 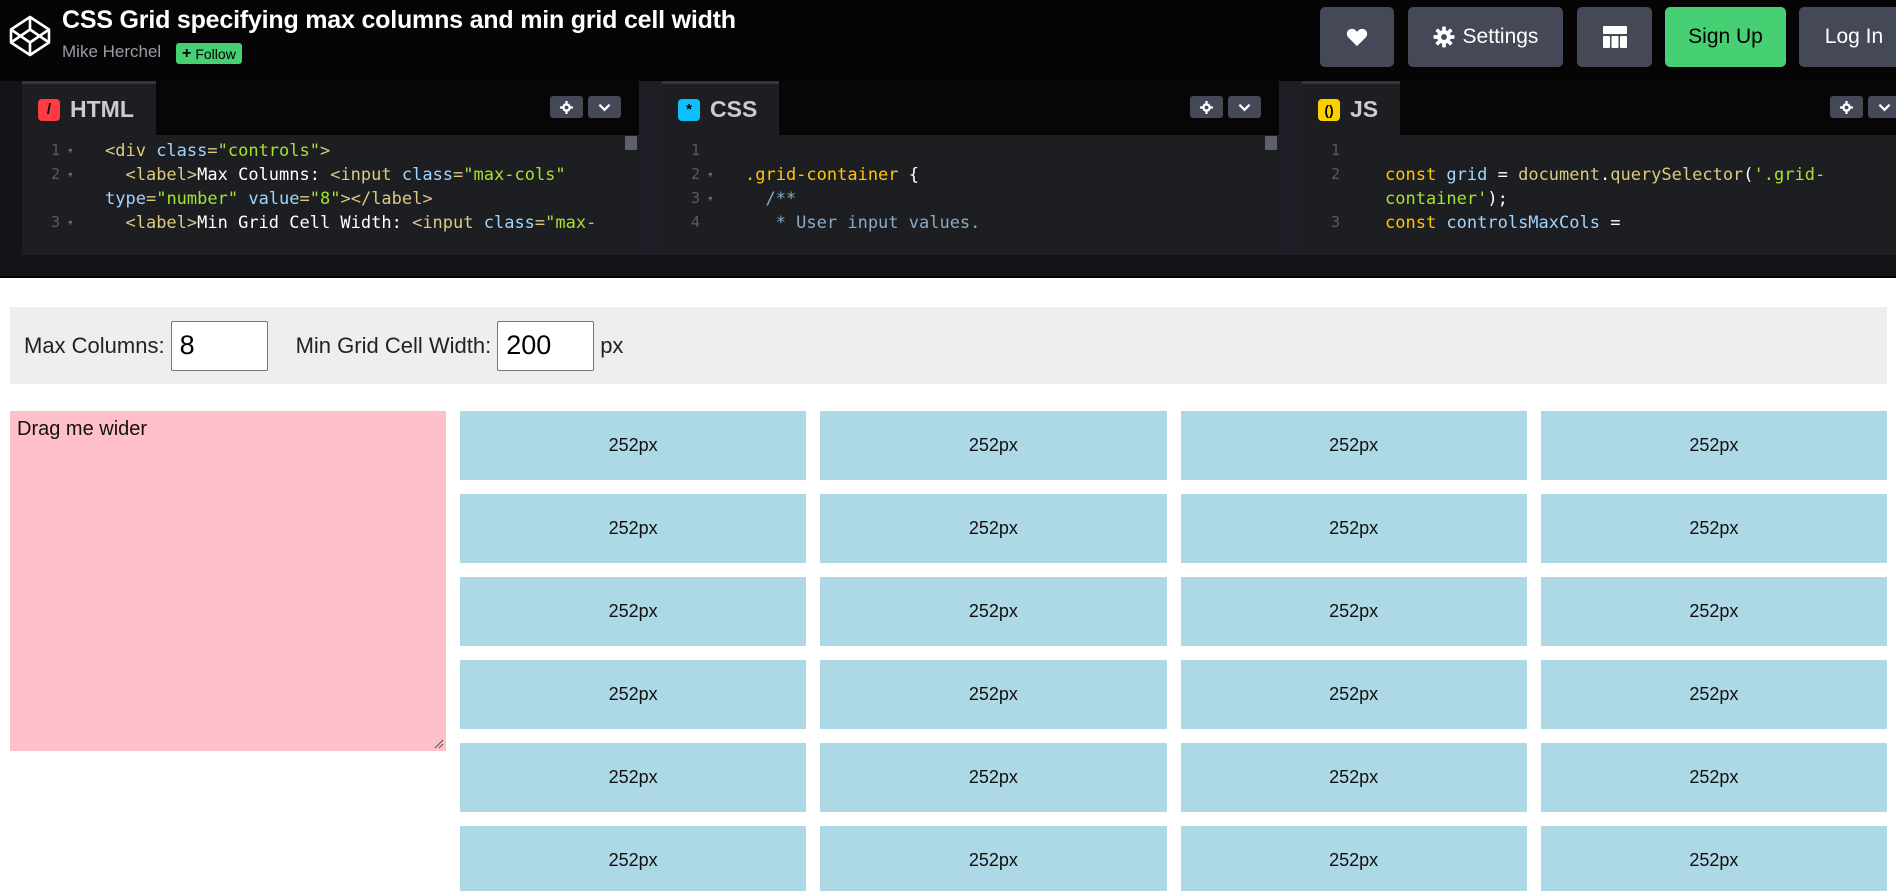 What do you see at coordinates (125, 199) in the screenshot?
I see `code-token: type` at bounding box center [125, 199].